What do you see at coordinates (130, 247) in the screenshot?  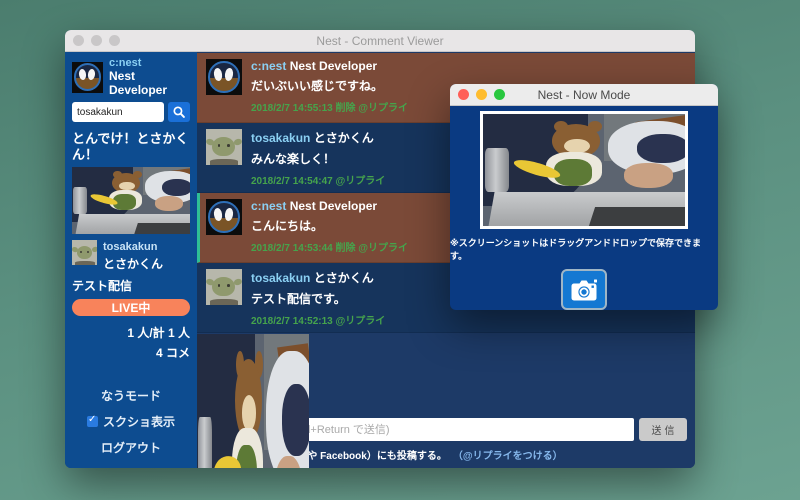 I see `broadcaster-id: tosakakun` at bounding box center [130, 247].